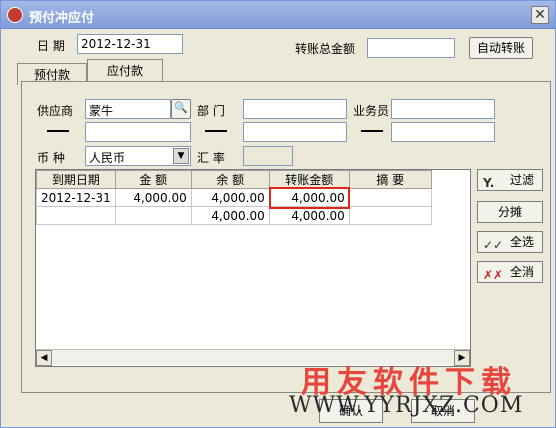 Image resolution: width=556 pixels, height=428 pixels. What do you see at coordinates (153, 179) in the screenshot?
I see `col-amount: 金 额` at bounding box center [153, 179].